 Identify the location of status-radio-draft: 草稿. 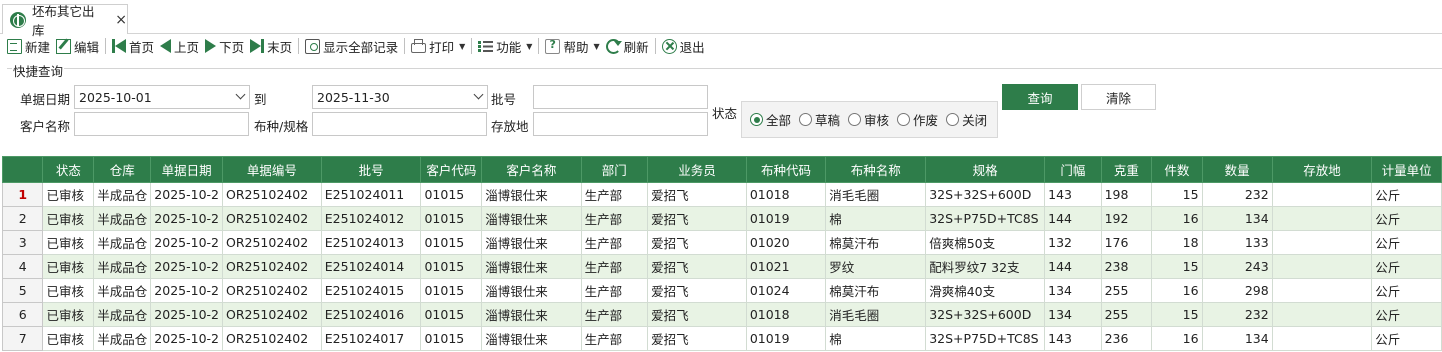
(819, 119).